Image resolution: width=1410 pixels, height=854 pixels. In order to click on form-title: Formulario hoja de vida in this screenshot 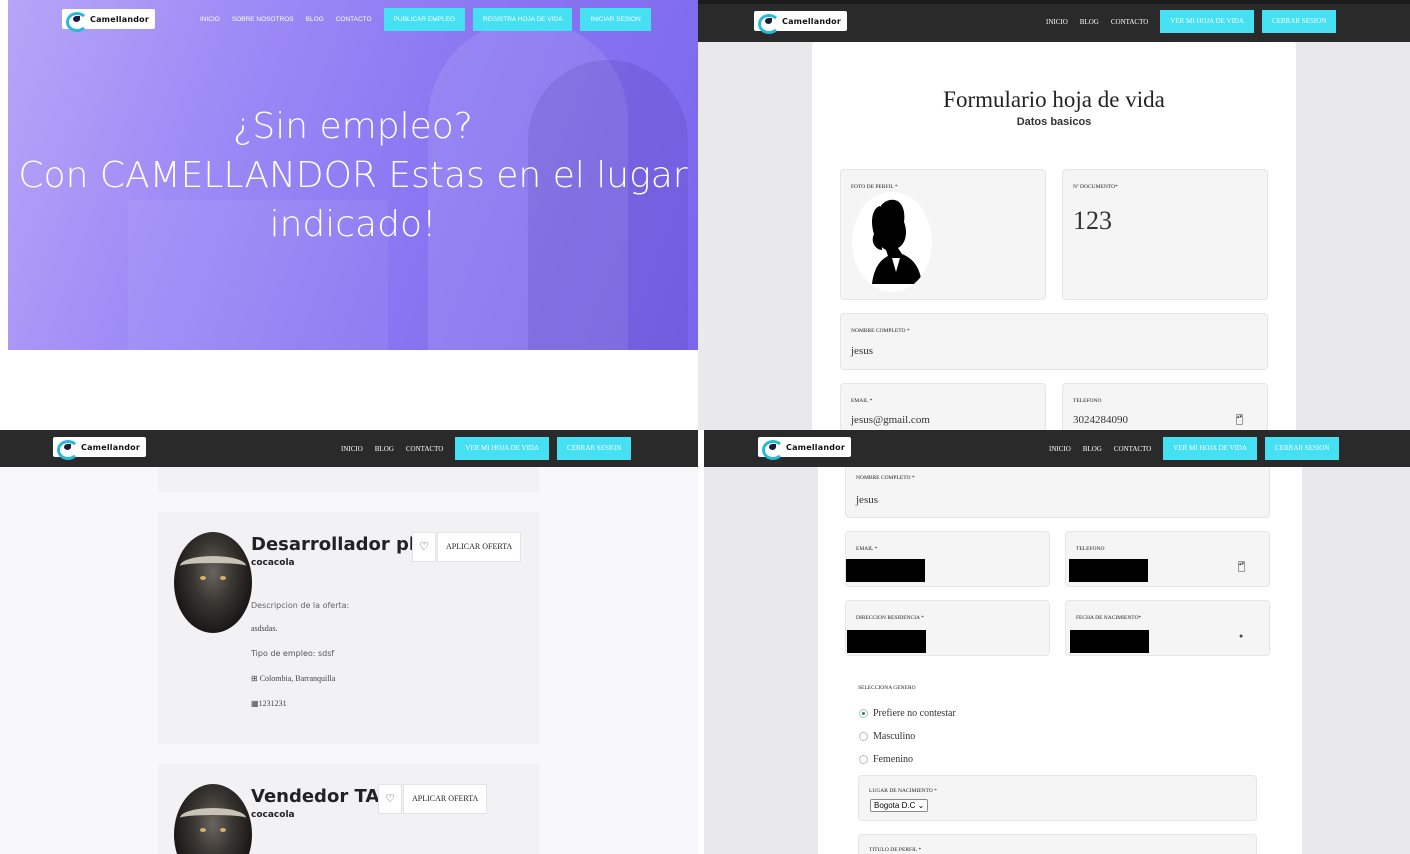, I will do `click(1054, 99)`.